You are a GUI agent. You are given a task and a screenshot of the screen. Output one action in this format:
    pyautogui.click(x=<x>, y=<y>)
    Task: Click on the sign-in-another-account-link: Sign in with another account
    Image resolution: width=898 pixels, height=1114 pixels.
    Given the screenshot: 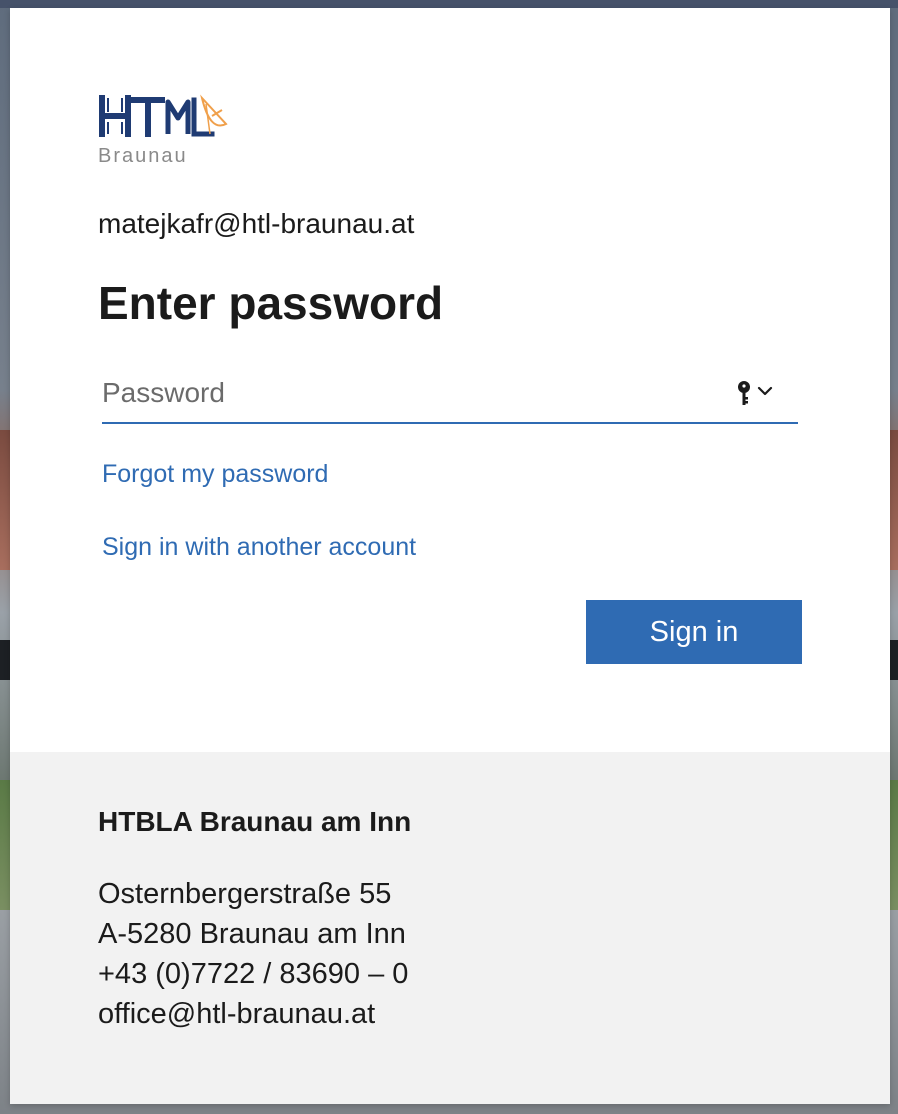 What is the action you would take?
    pyautogui.click(x=259, y=547)
    